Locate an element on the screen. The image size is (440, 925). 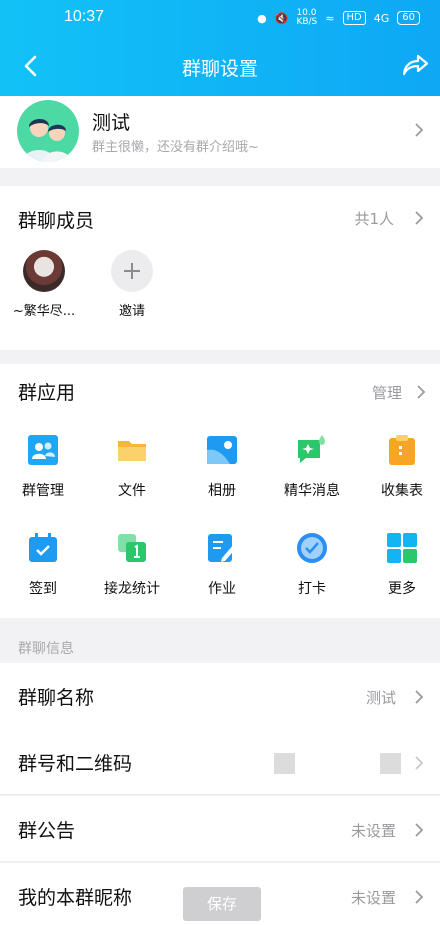
wifi-icon: ≈ is located at coordinates (330, 18).